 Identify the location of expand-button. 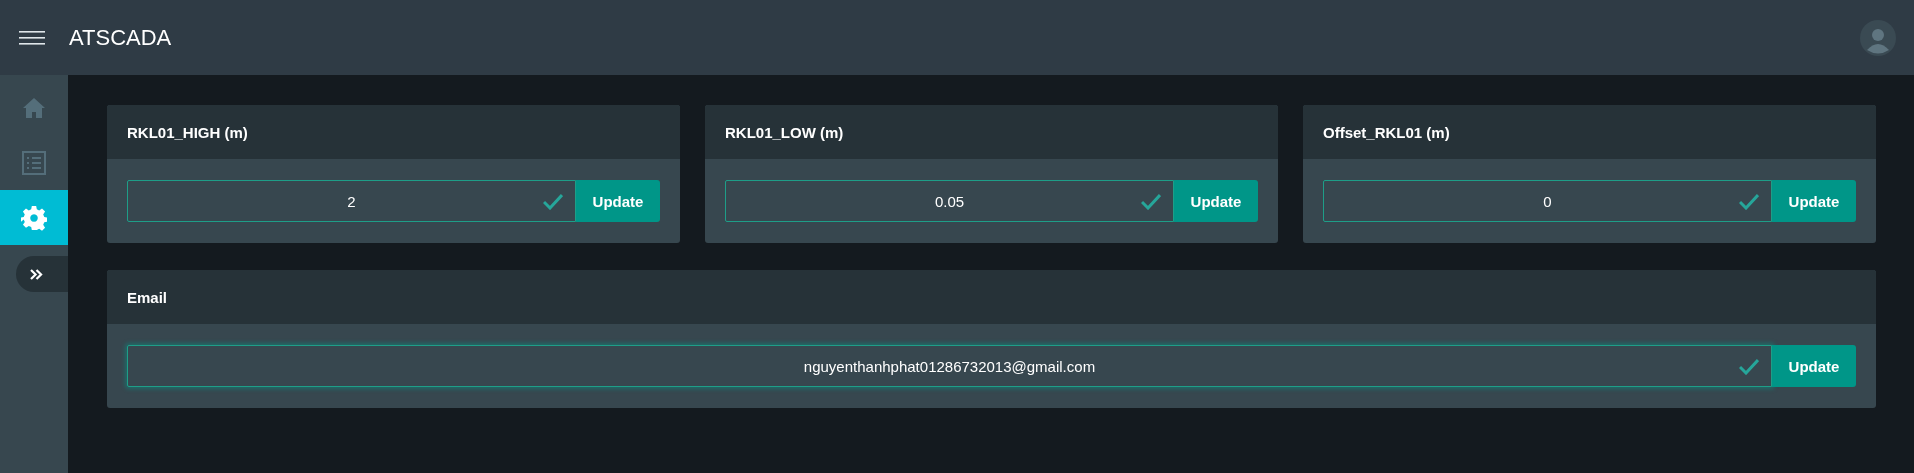
(42, 274).